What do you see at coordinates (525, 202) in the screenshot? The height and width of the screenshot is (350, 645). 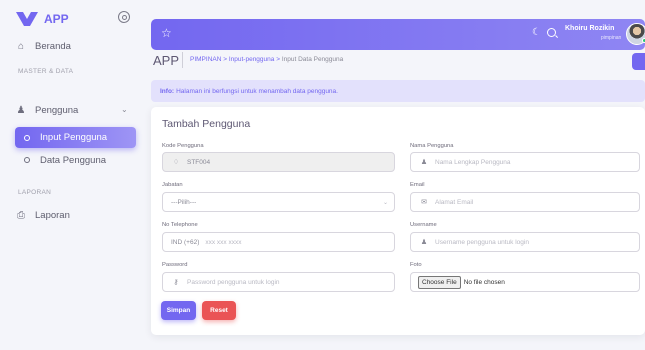 I see `email-input: ✉ Alamat Email` at bounding box center [525, 202].